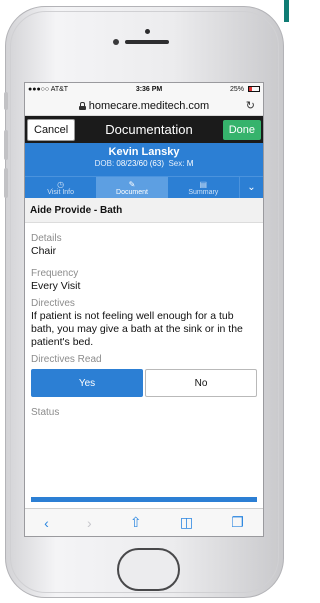 The image size is (320, 603). What do you see at coordinates (250, 187) in the screenshot?
I see `chevron-down-icon: ⌄` at bounding box center [250, 187].